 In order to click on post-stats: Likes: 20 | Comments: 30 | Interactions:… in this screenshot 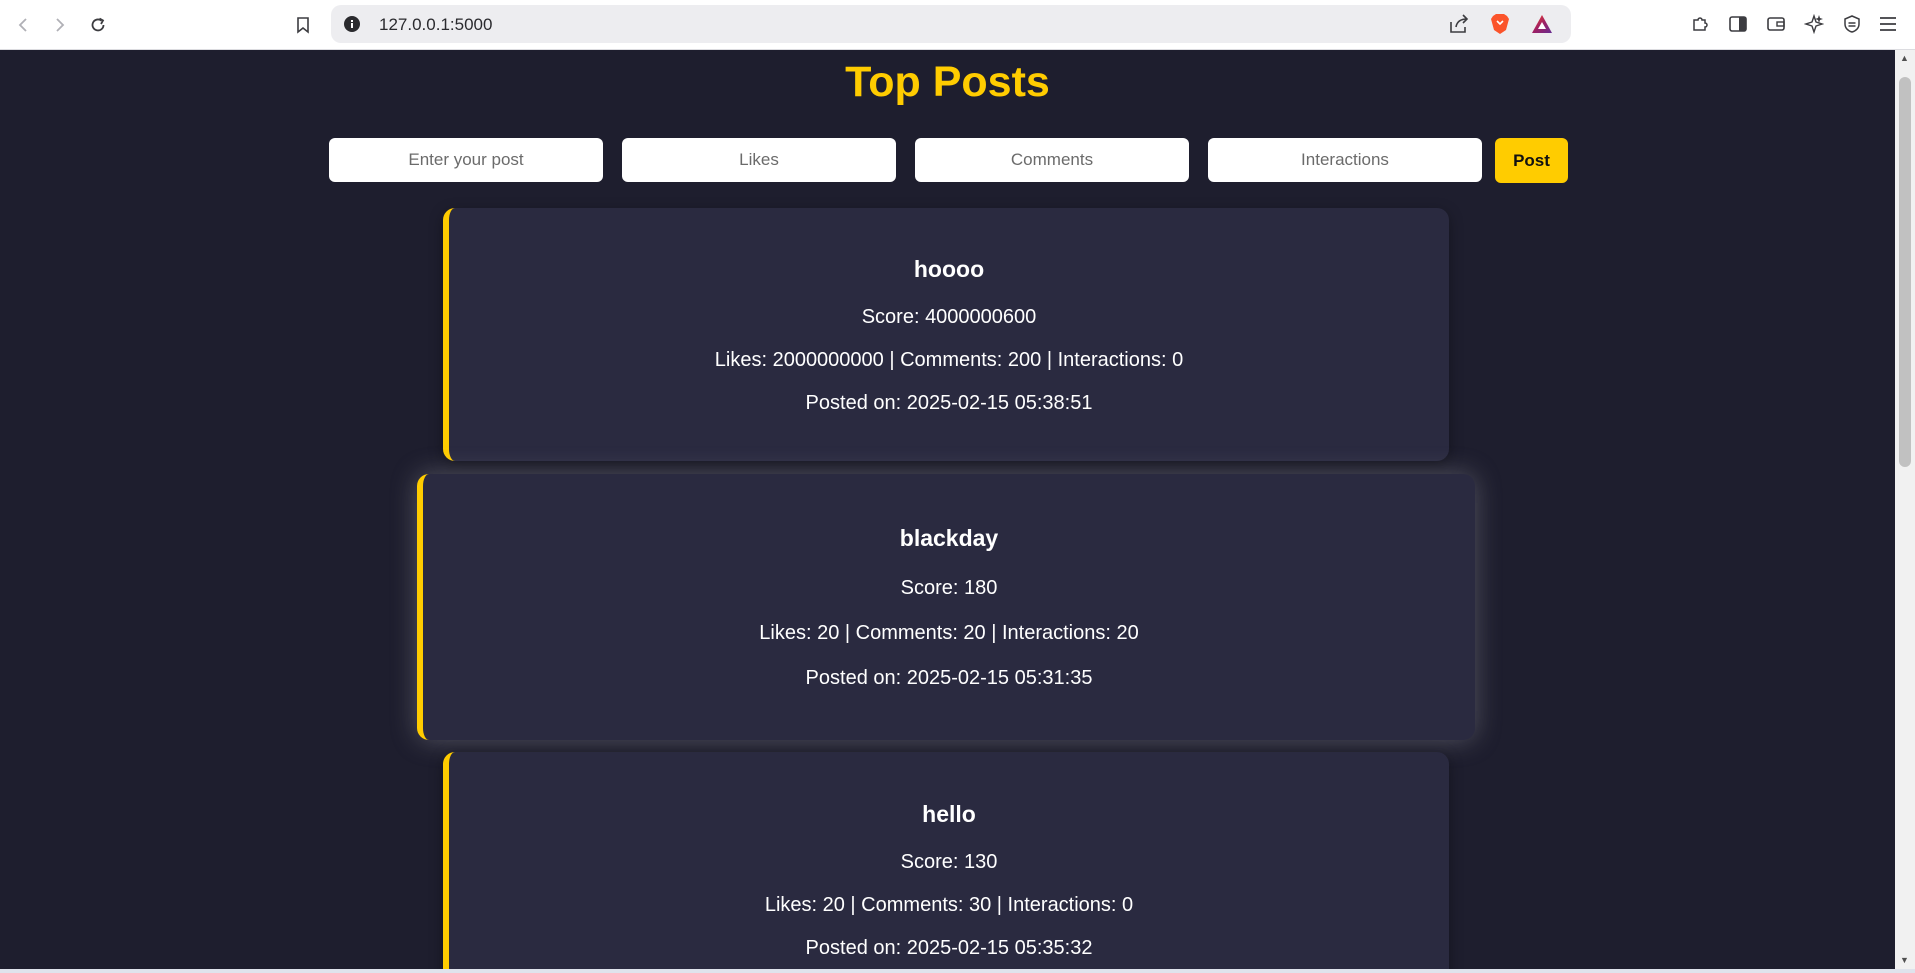, I will do `click(949, 905)`.